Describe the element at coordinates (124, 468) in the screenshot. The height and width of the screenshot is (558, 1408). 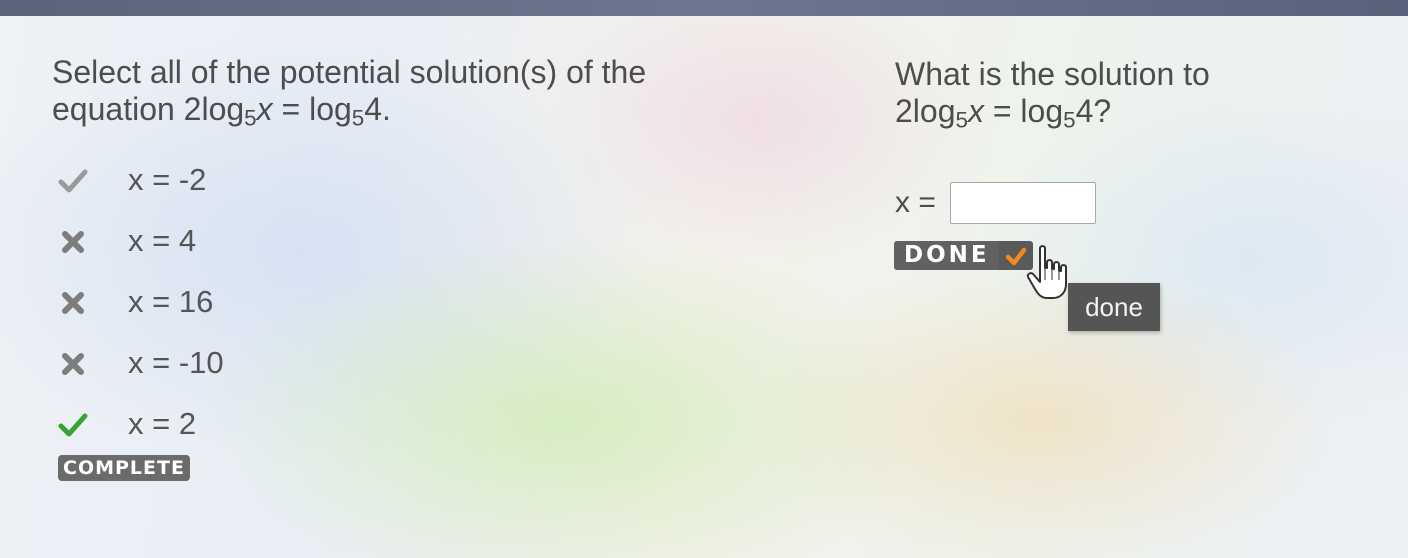
I see `complete-badge: COMPLETE` at that location.